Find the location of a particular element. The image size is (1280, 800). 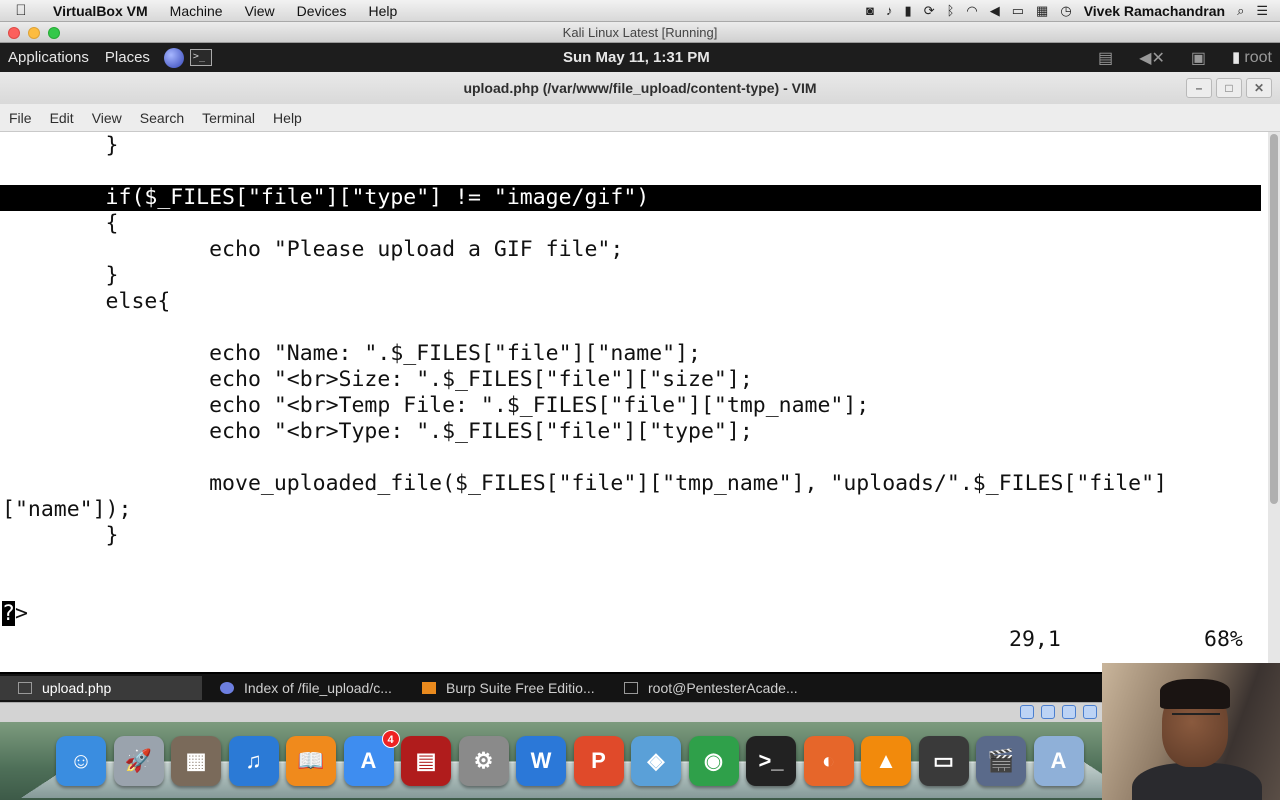

desktop-background: ☺ 🚀 ▦ ♫ 📖 A 4 ▤ ⚙ W P ◈ ◉ >_ ◐ ▲ ▭ 🎬 A is located at coordinates (640, 761).